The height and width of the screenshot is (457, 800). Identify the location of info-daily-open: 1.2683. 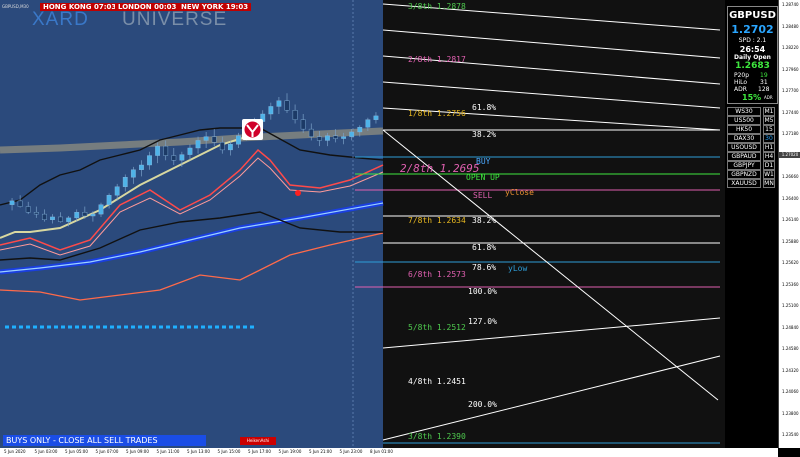
(752, 66).